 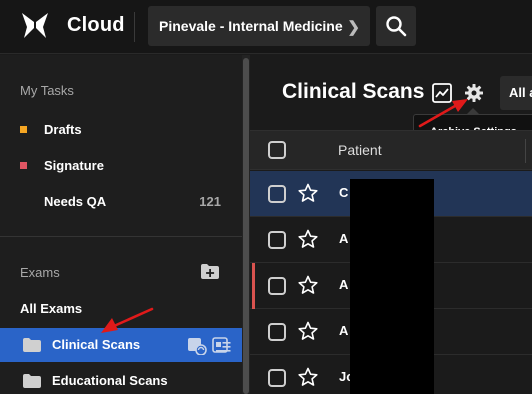 I want to click on sidebar-item-all-exams: All Exams, so click(x=51, y=308).